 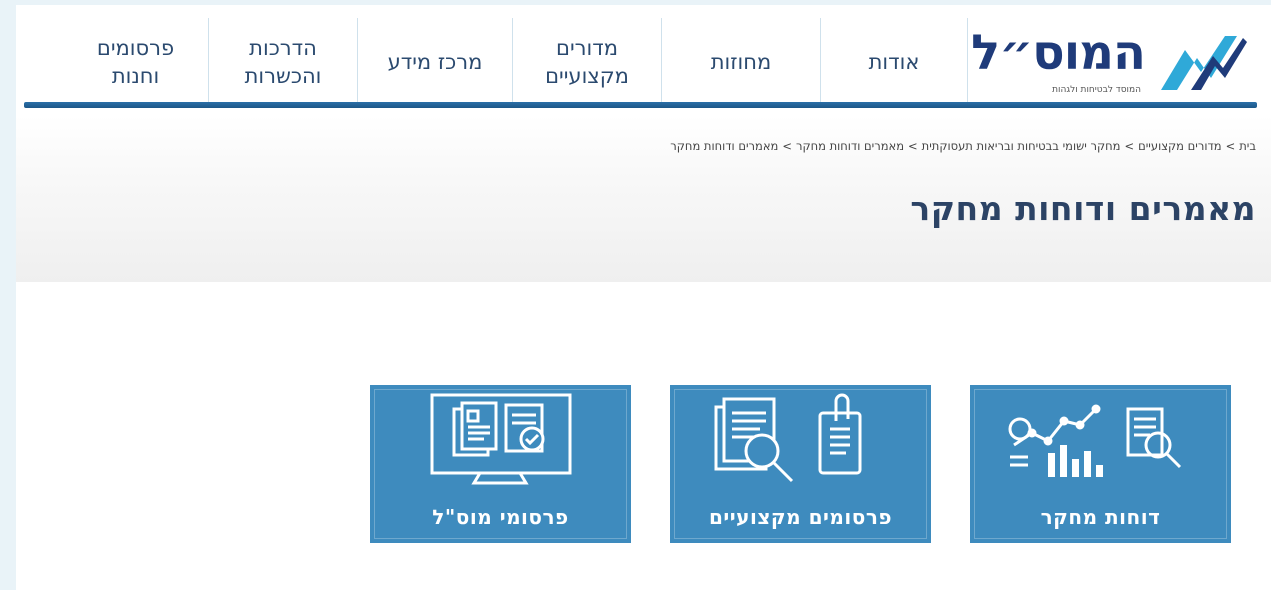 What do you see at coordinates (788, 438) in the screenshot?
I see `documents-magnifier-icon` at bounding box center [788, 438].